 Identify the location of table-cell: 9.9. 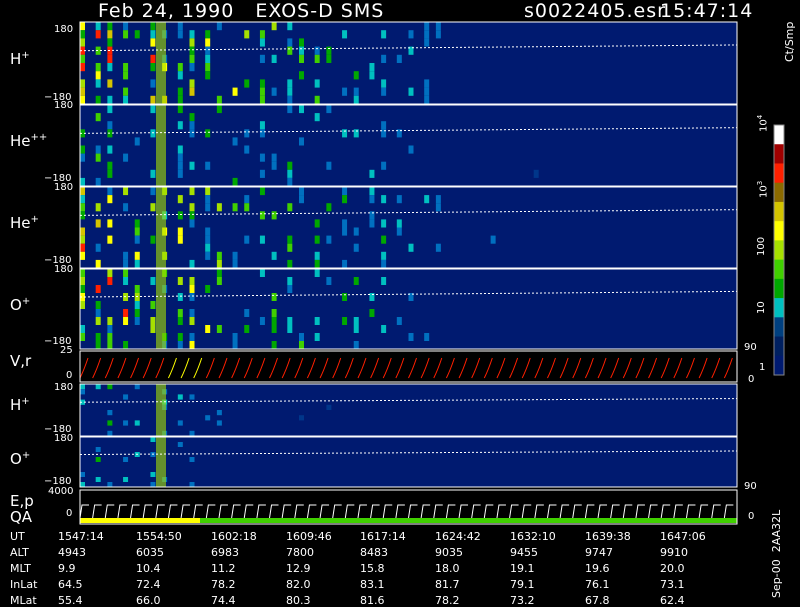
(67, 568).